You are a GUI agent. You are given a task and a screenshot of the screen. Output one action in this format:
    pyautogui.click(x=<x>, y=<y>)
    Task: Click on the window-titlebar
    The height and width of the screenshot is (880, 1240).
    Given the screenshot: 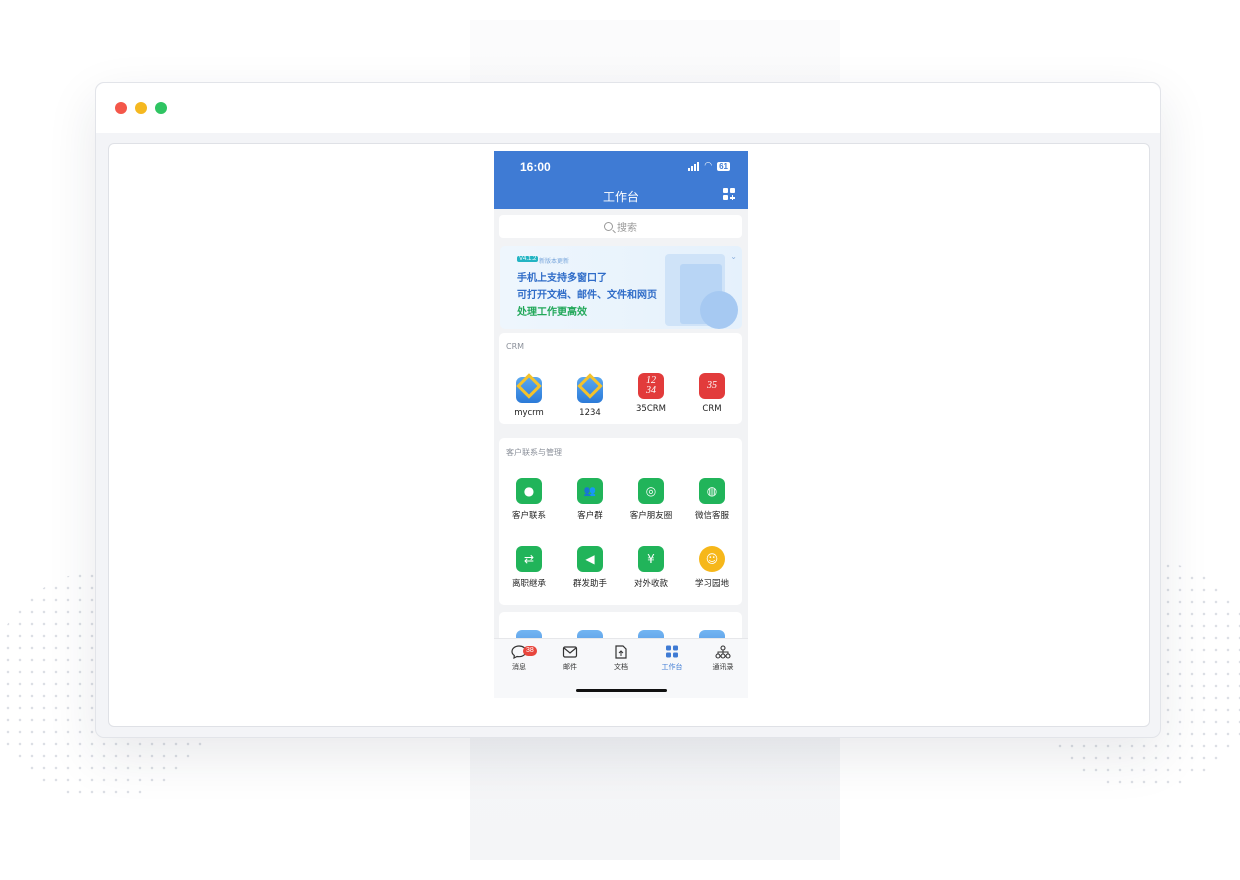 What is the action you would take?
    pyautogui.click(x=628, y=108)
    